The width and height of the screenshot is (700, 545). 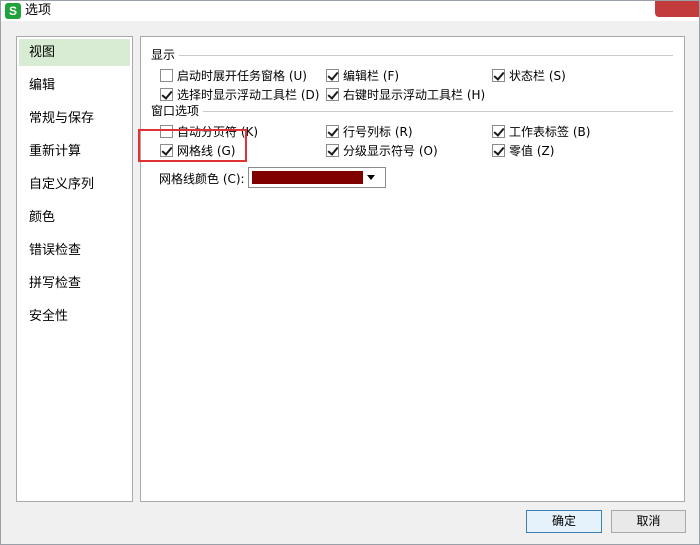 I want to click on sidebar-item-spell-check: 拼写检查, so click(x=74, y=283).